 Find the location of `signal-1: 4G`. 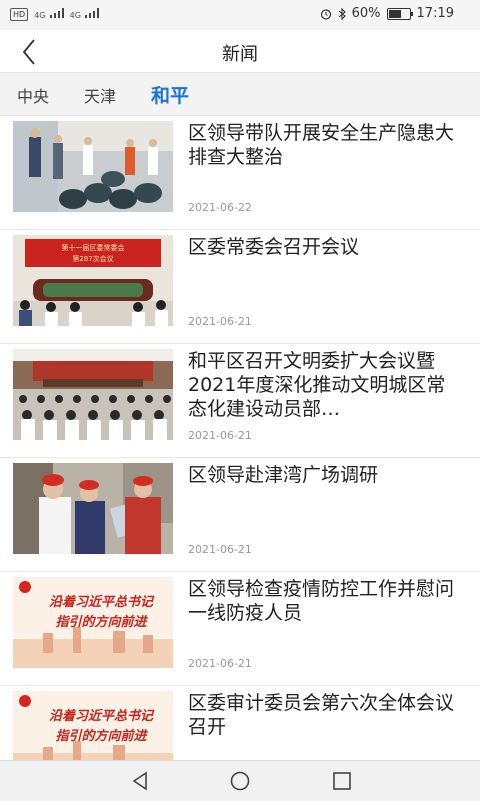

signal-1: 4G is located at coordinates (49, 14).